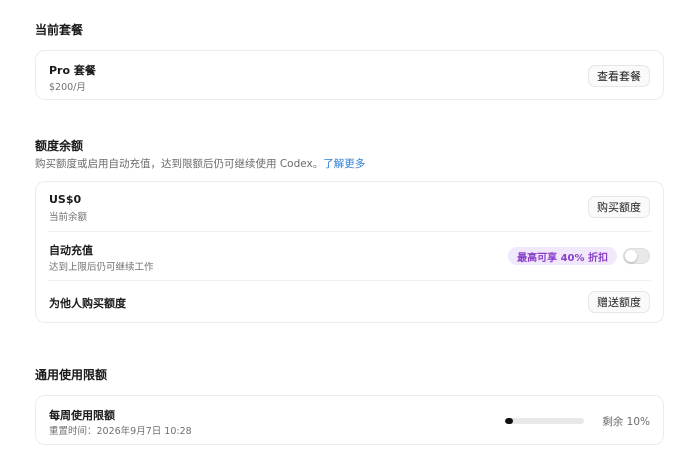 This screenshot has width=690, height=472. What do you see at coordinates (71, 250) in the screenshot?
I see `auto-recharge-title: 自动充值` at bounding box center [71, 250].